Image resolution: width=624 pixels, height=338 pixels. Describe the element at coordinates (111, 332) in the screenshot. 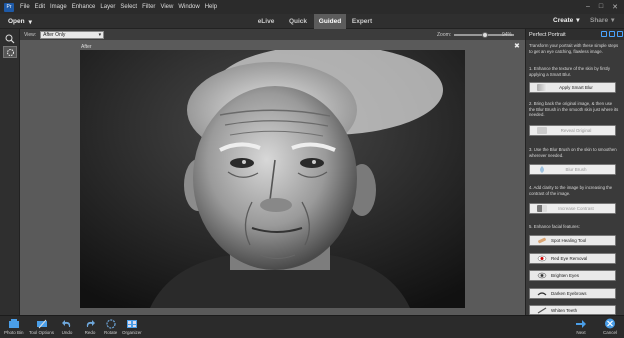

I see `rotate-label: Rotate` at that location.